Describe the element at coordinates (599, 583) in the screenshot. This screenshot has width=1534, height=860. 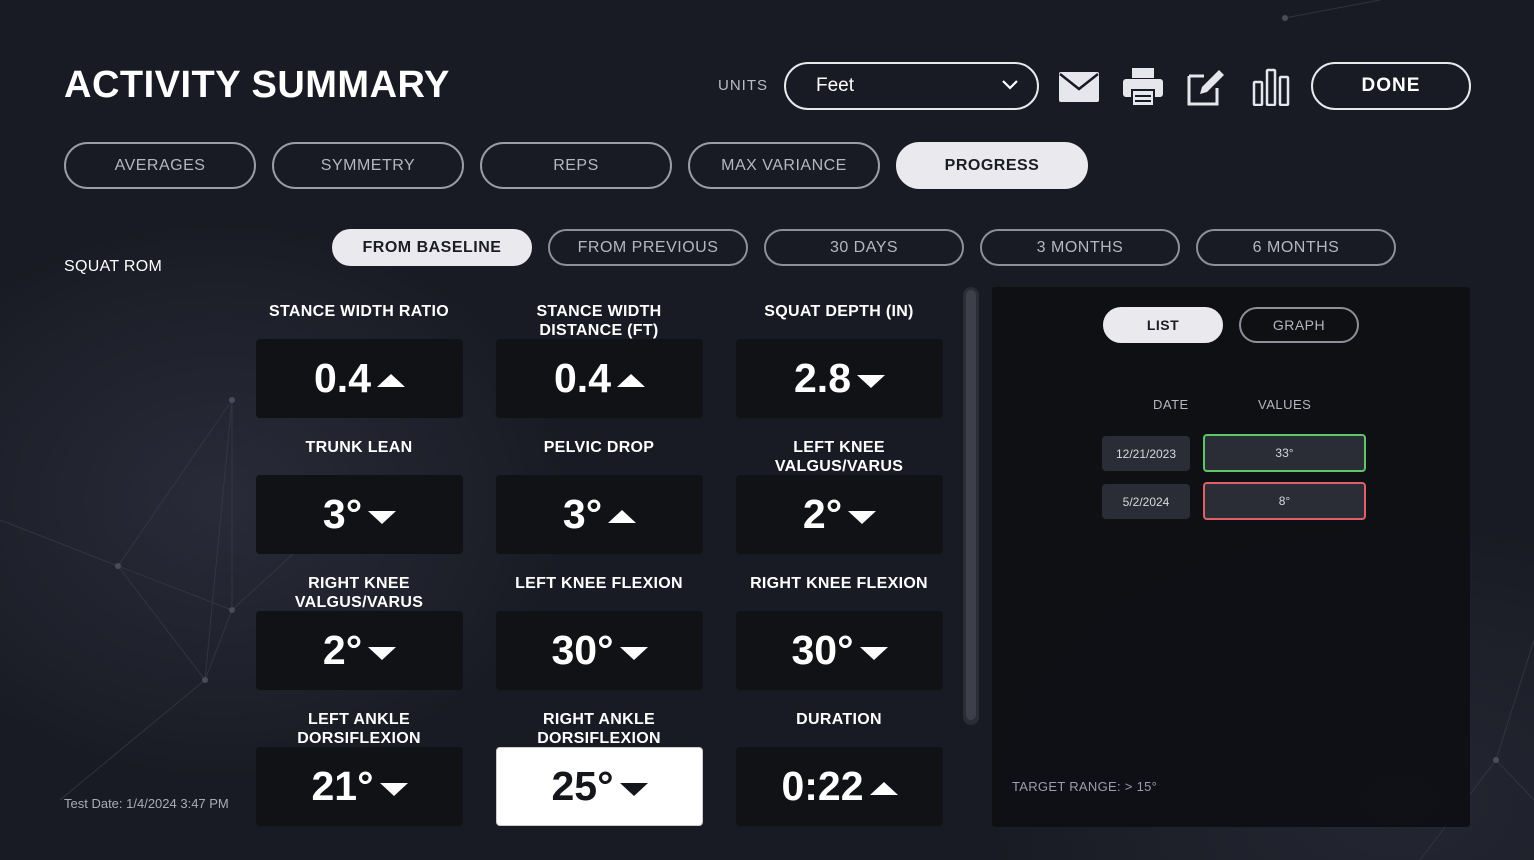
I see `metric-label-left-knee-flexion: LEFT KNEE FLEXION` at that location.